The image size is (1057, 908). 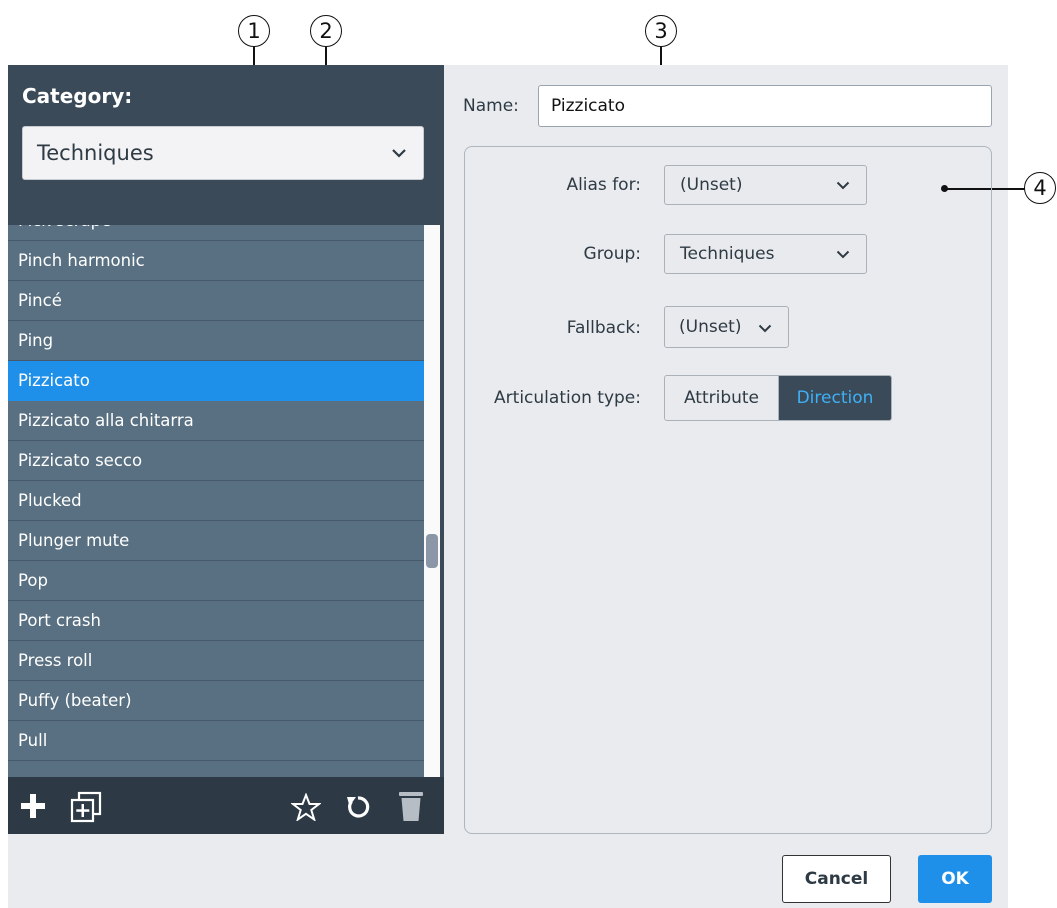 What do you see at coordinates (216, 261) in the screenshot?
I see `list-item: Pinch harmonic` at bounding box center [216, 261].